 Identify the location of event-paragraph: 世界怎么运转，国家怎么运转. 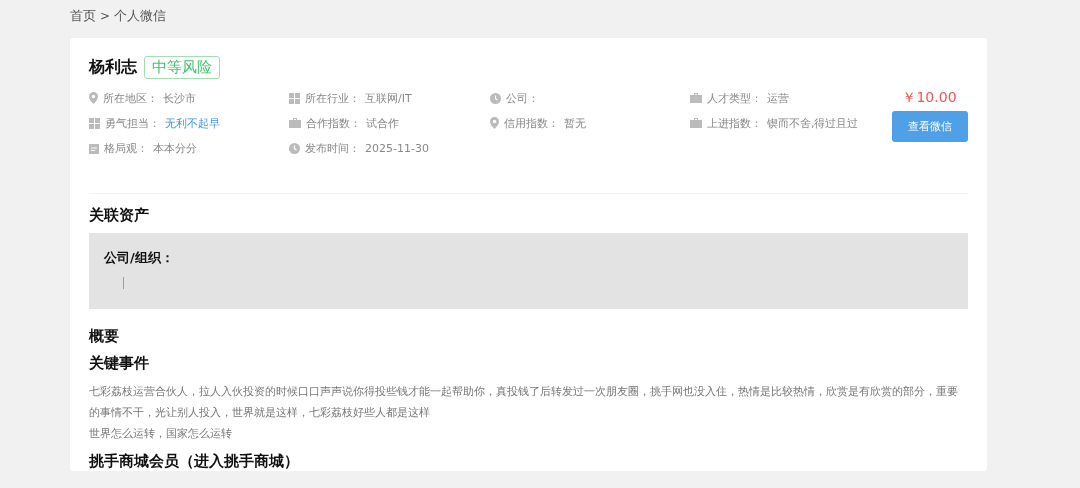
(161, 434).